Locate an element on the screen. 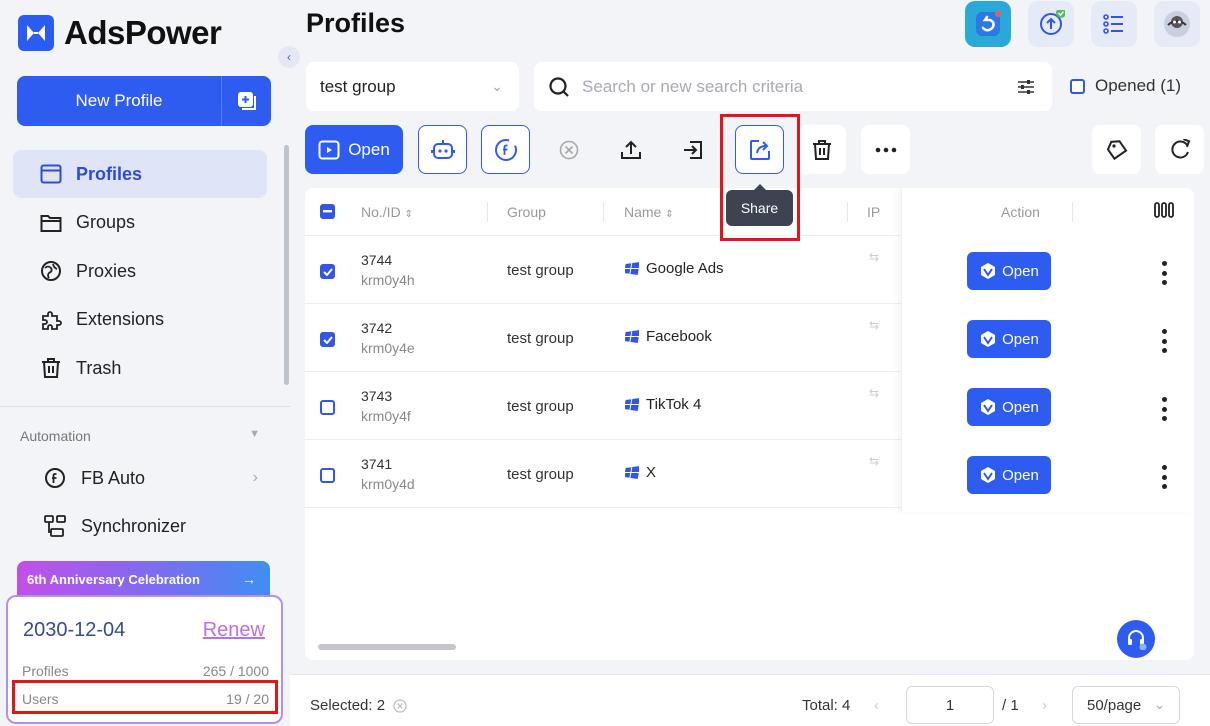  profile-id: krm0y4e is located at coordinates (388, 348).